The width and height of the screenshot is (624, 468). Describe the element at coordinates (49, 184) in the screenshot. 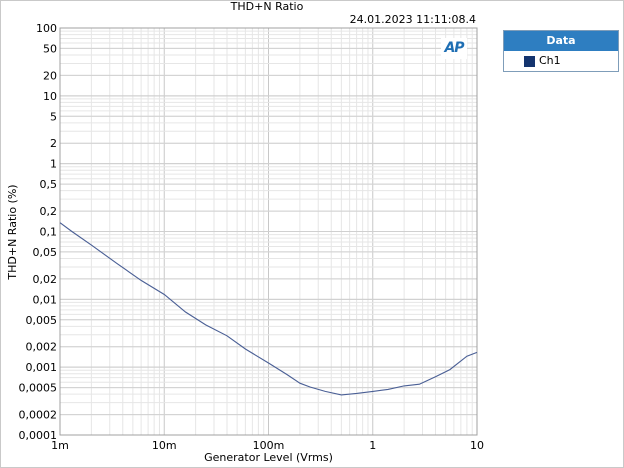

I see `y-tick-label: 0,5` at that location.